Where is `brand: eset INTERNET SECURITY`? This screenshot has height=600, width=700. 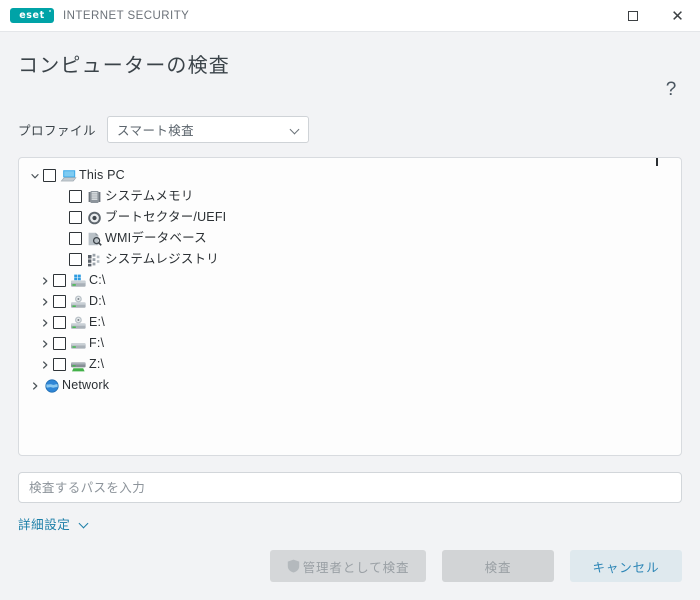
brand: eset INTERNET SECURITY is located at coordinates (99, 15).